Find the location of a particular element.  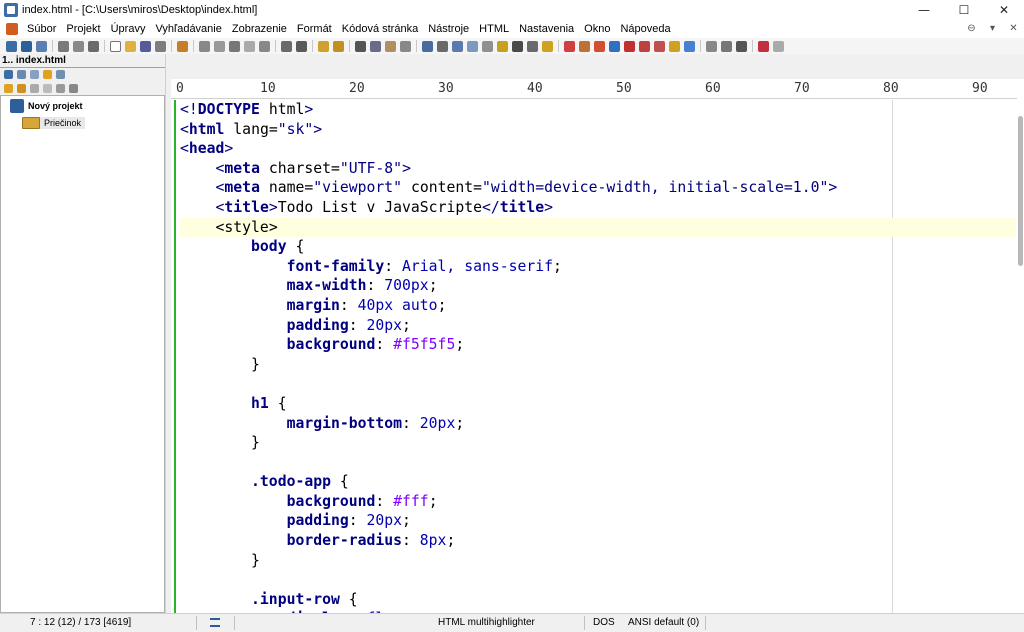

window-icon is located at coordinates (741, 46).